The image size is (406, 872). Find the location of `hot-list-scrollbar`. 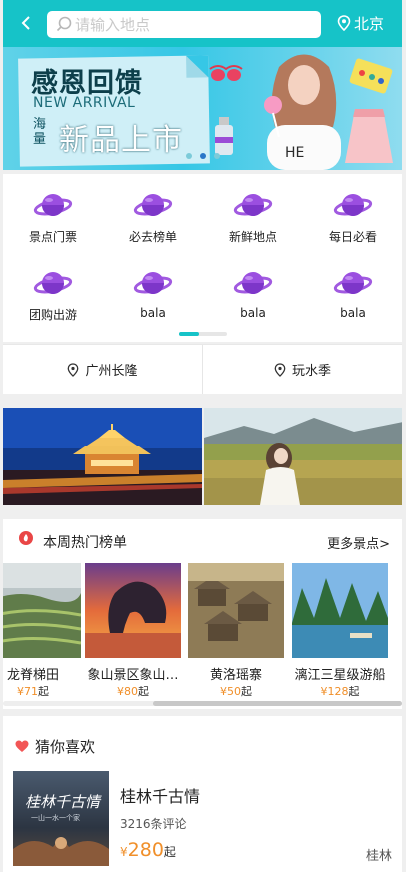

hot-list-scrollbar is located at coordinates (202, 703).